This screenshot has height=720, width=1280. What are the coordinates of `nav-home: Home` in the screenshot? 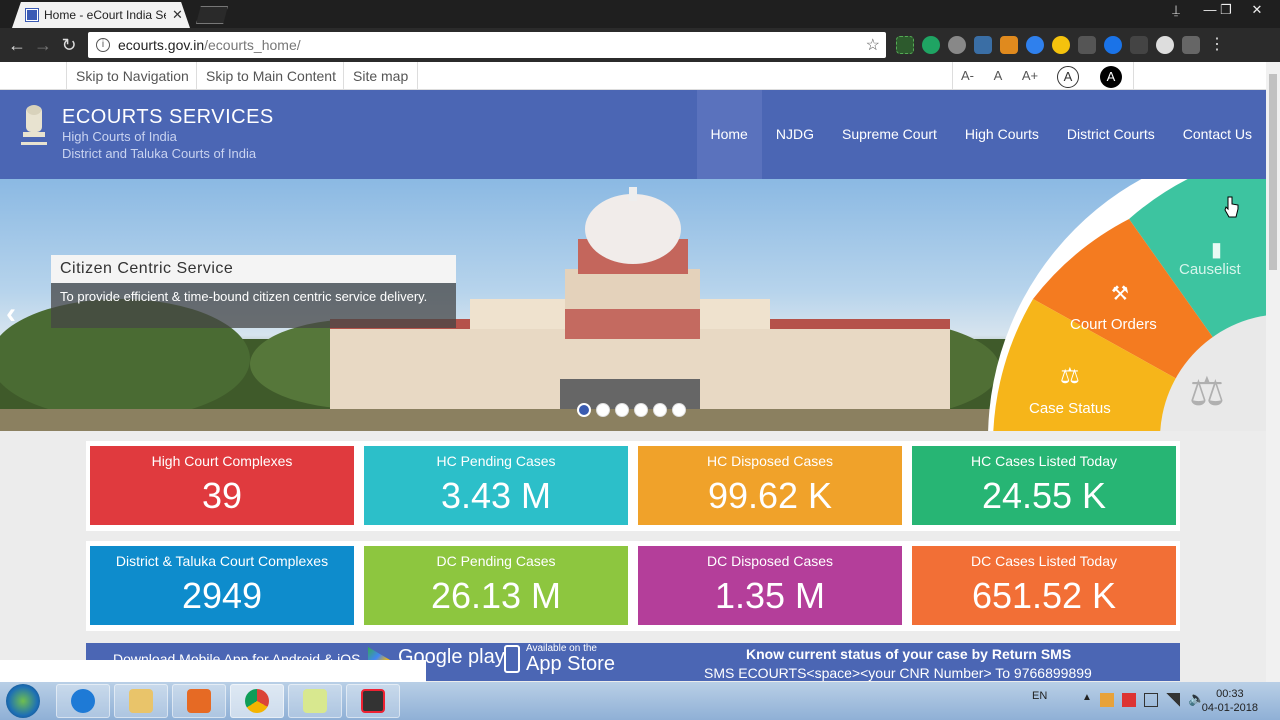 It's located at (729, 134).